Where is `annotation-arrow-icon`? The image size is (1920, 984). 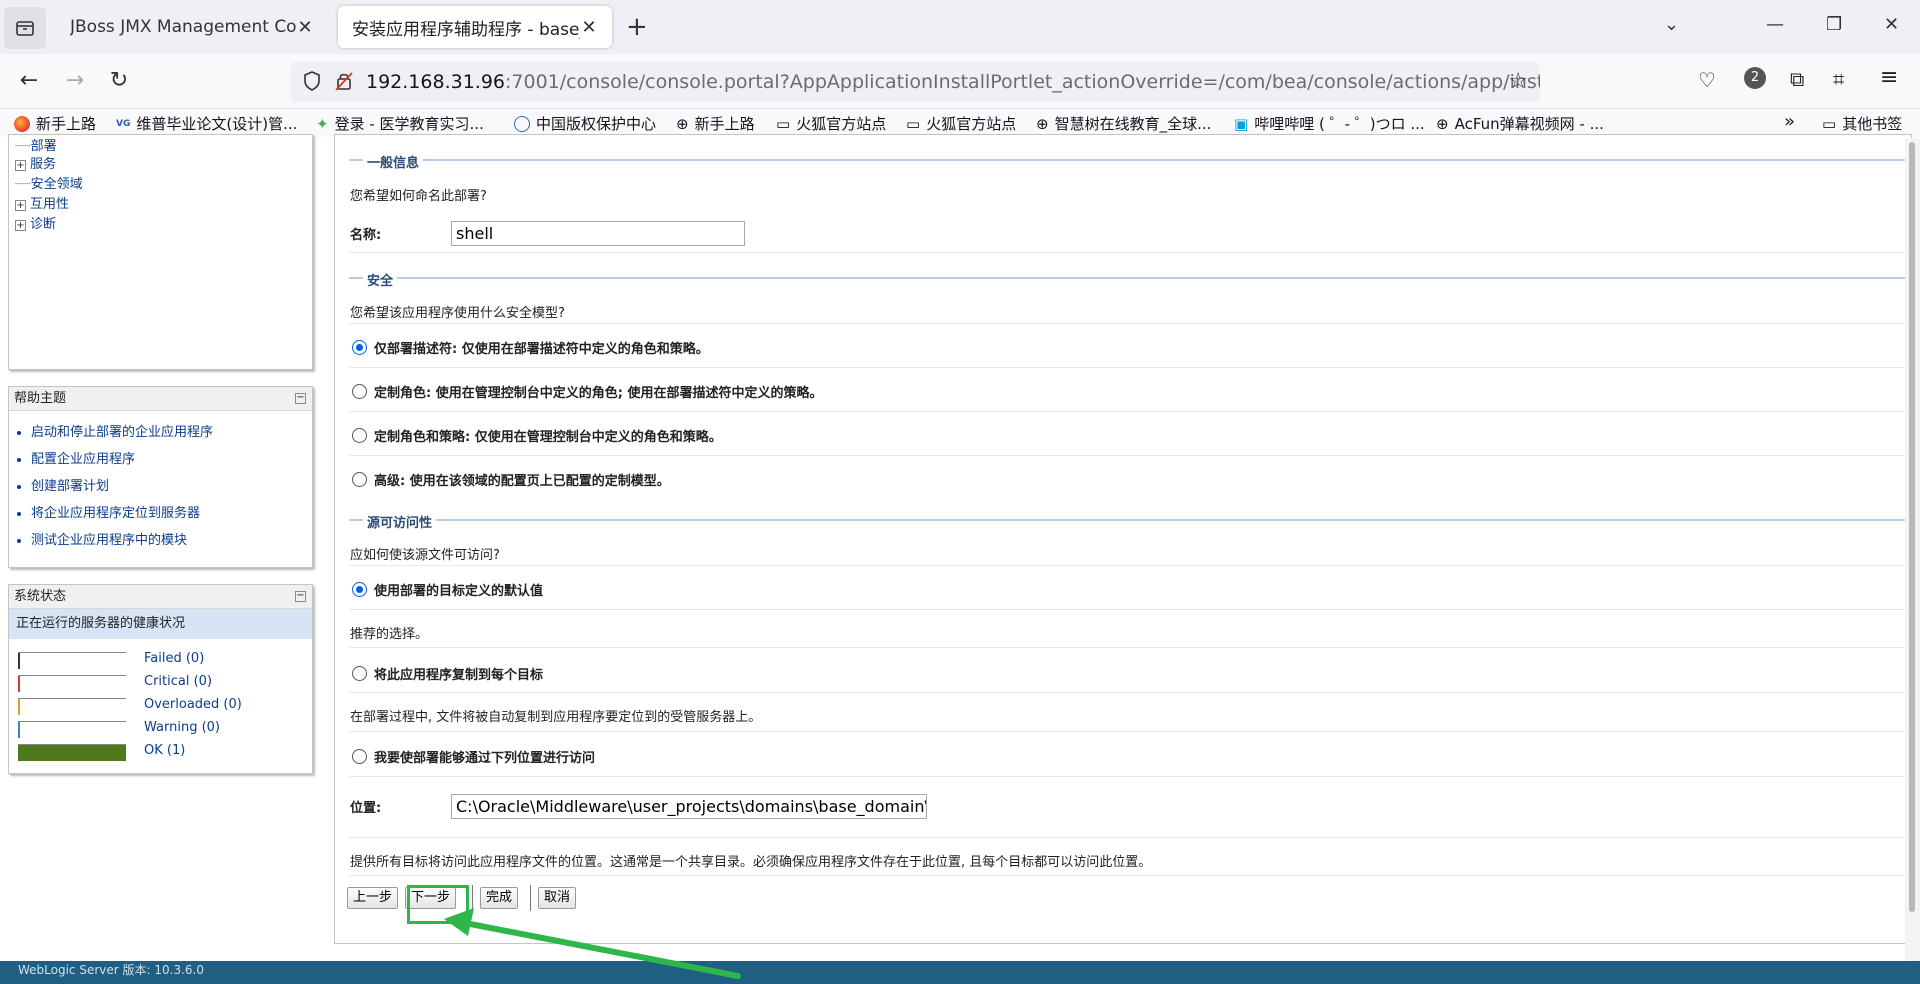 annotation-arrow-icon is located at coordinates (592, 943).